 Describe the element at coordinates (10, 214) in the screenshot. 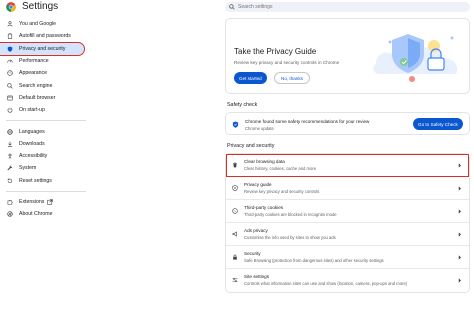

I see `chrome-icon` at that location.